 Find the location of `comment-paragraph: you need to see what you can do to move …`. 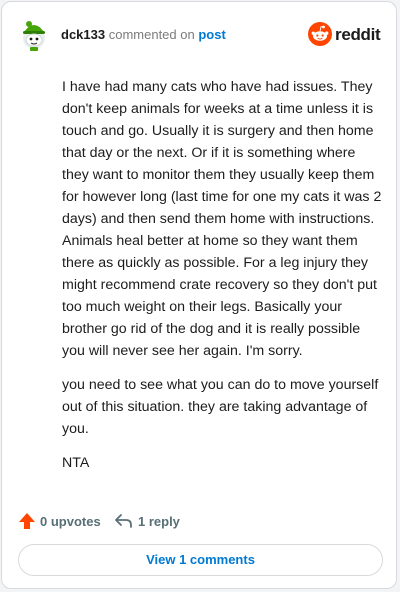

comment-paragraph: you need to see what you can do to move … is located at coordinates (220, 407).